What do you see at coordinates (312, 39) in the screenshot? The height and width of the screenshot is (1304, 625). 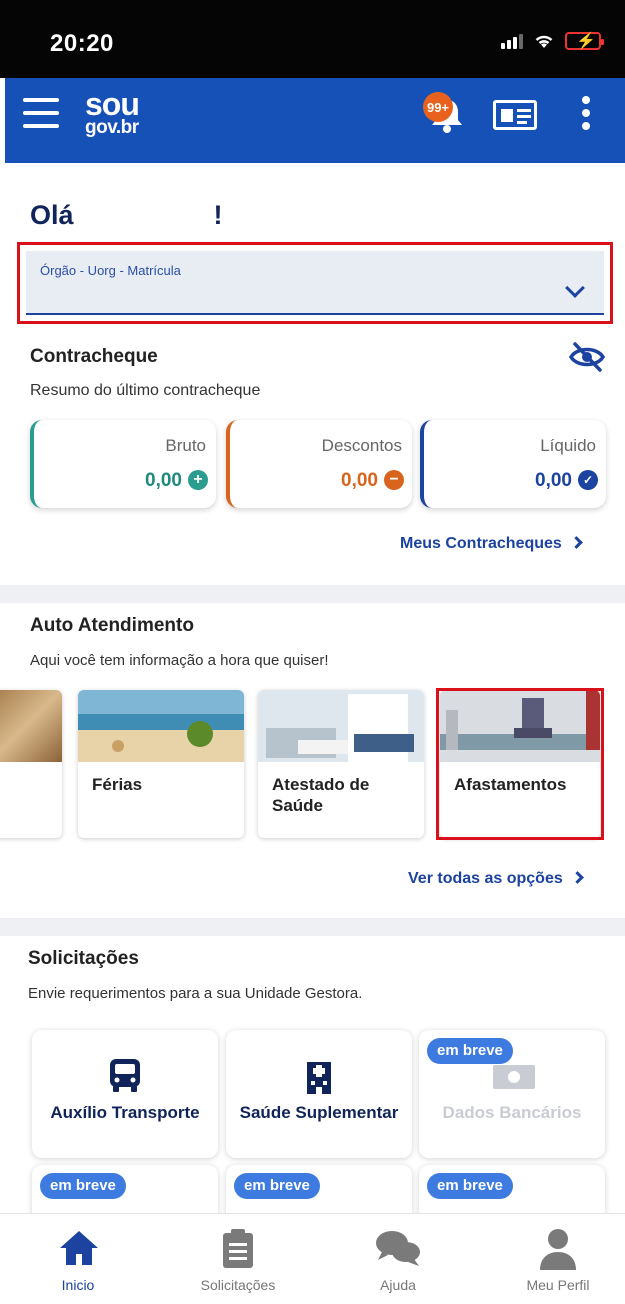 I see `status-bar: 20:20 ⚡` at bounding box center [312, 39].